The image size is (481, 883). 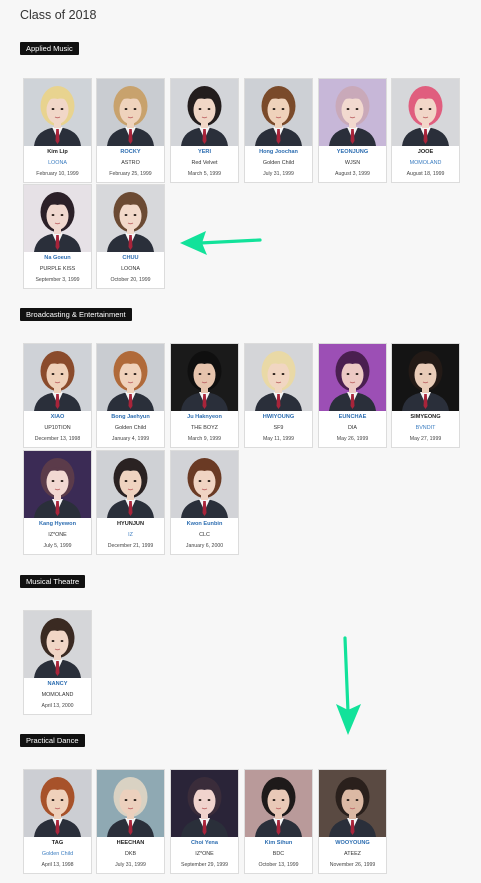 I want to click on page-title: Class of 2018, so click(x=58, y=15).